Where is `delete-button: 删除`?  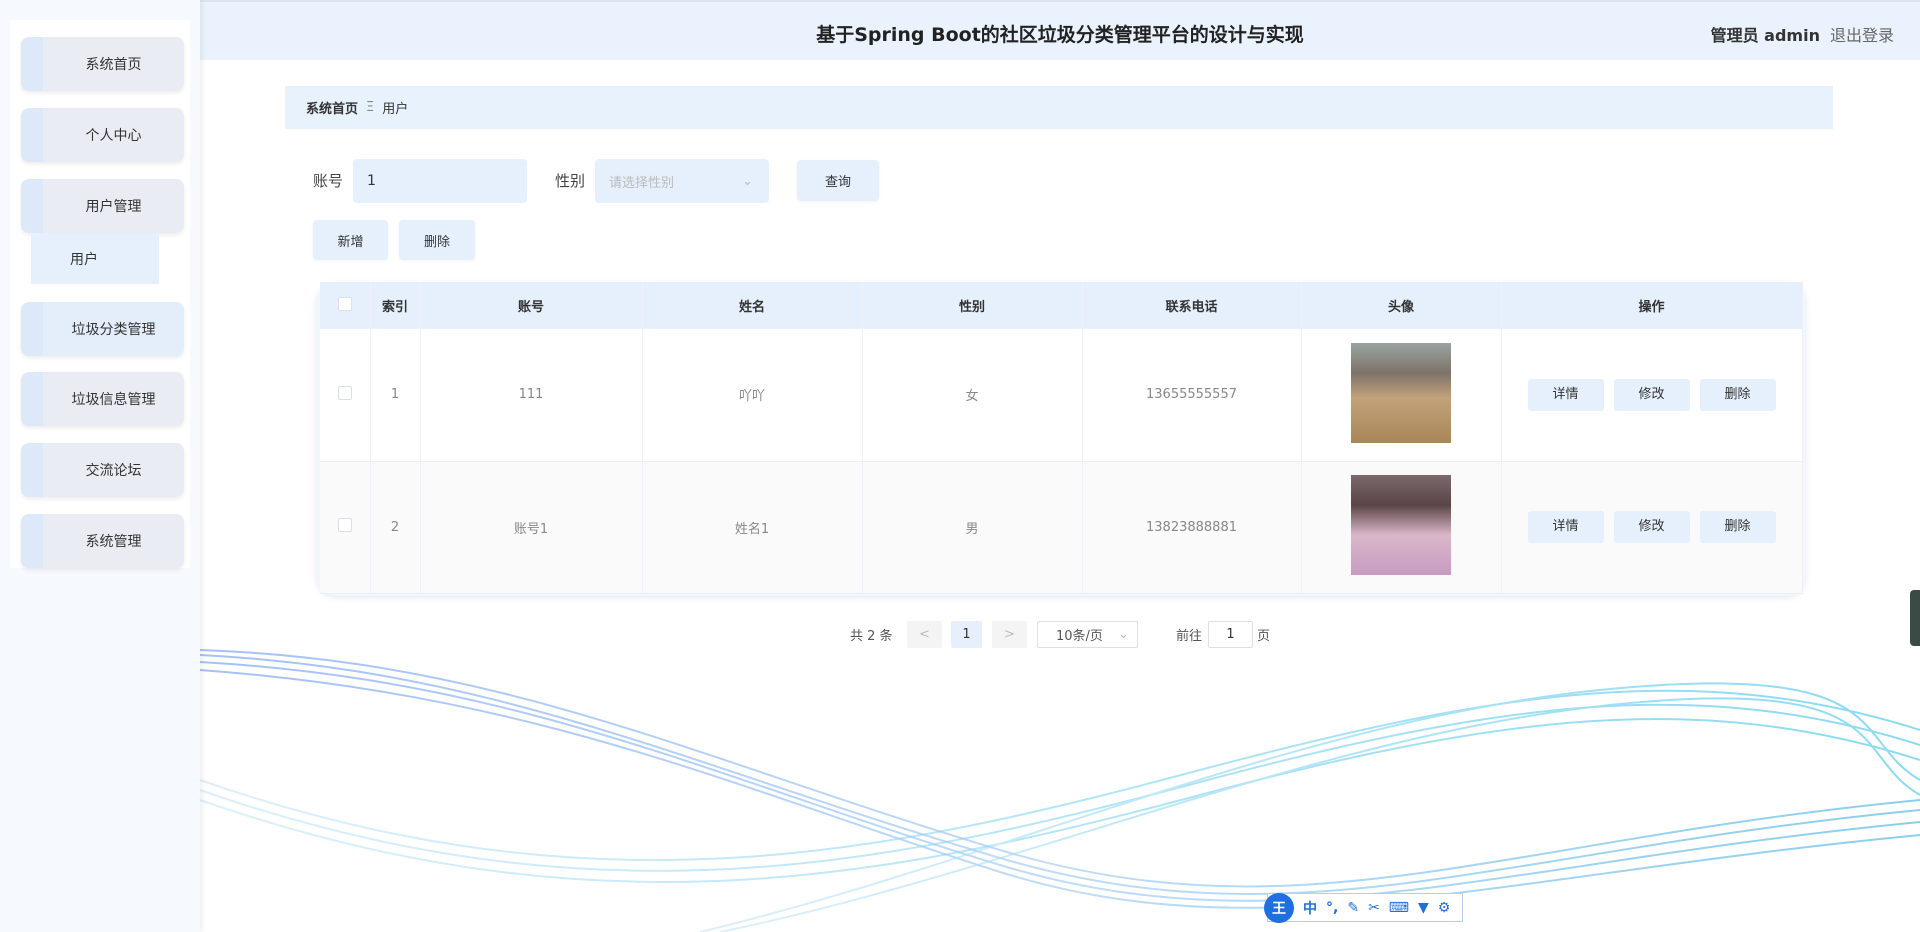
delete-button: 删除 is located at coordinates (437, 240).